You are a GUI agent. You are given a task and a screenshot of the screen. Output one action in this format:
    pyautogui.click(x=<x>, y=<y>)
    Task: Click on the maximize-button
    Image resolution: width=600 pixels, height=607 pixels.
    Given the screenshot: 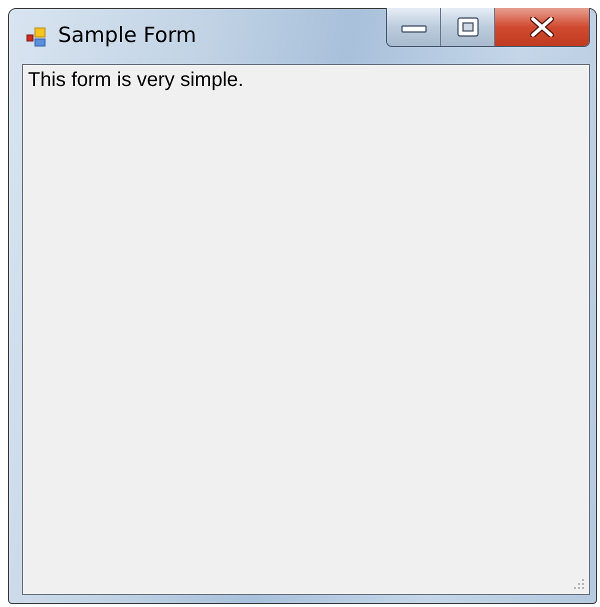 What is the action you would take?
    pyautogui.click(x=468, y=27)
    